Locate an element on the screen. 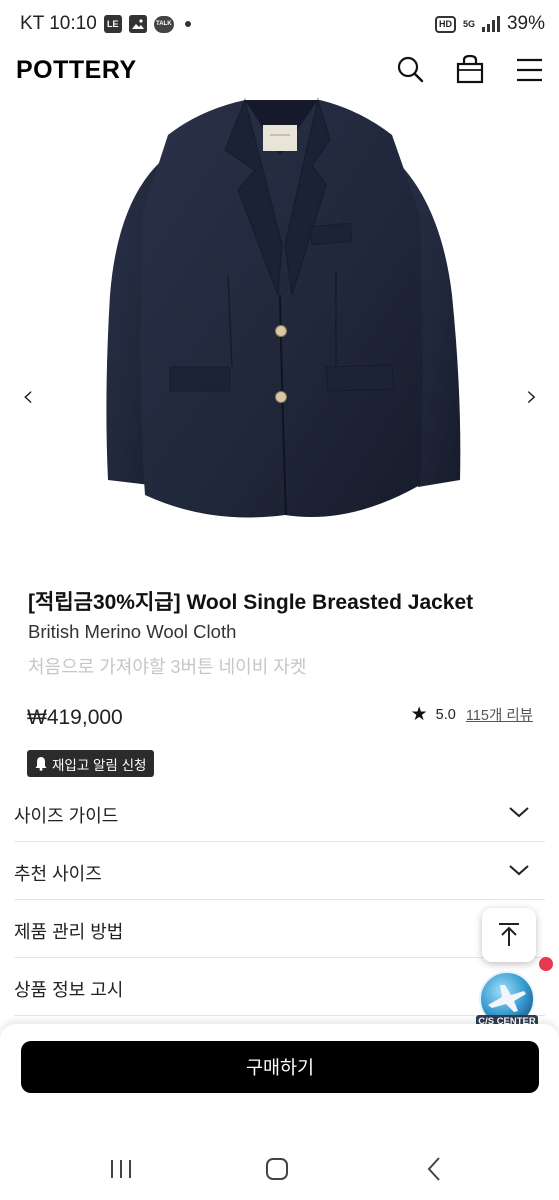 Image resolution: width=559 pixels, height=1200 pixels. system-nav-bar is located at coordinates (279, 1168).